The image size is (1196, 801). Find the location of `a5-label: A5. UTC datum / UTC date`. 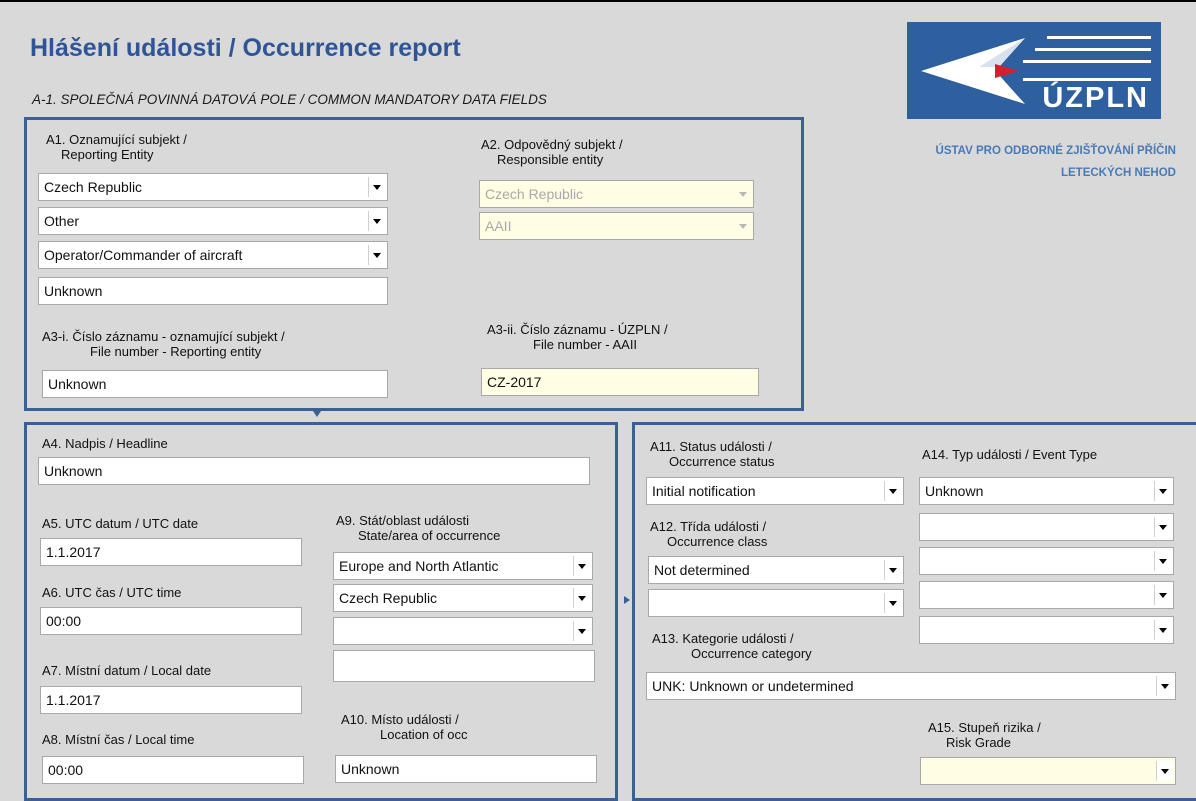

a5-label: A5. UTC datum / UTC date is located at coordinates (120, 523).